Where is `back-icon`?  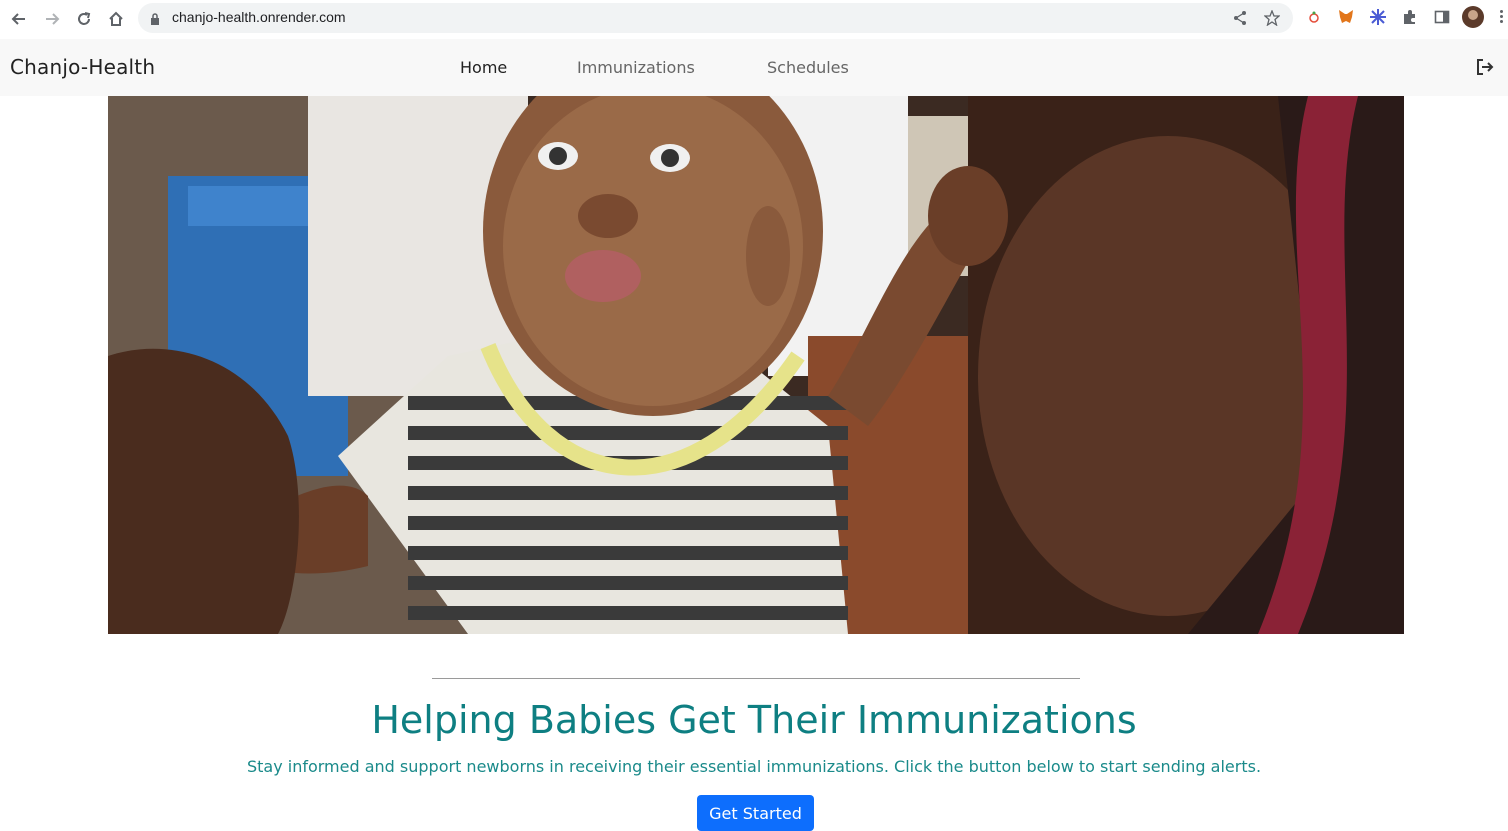
back-icon is located at coordinates (19, 19).